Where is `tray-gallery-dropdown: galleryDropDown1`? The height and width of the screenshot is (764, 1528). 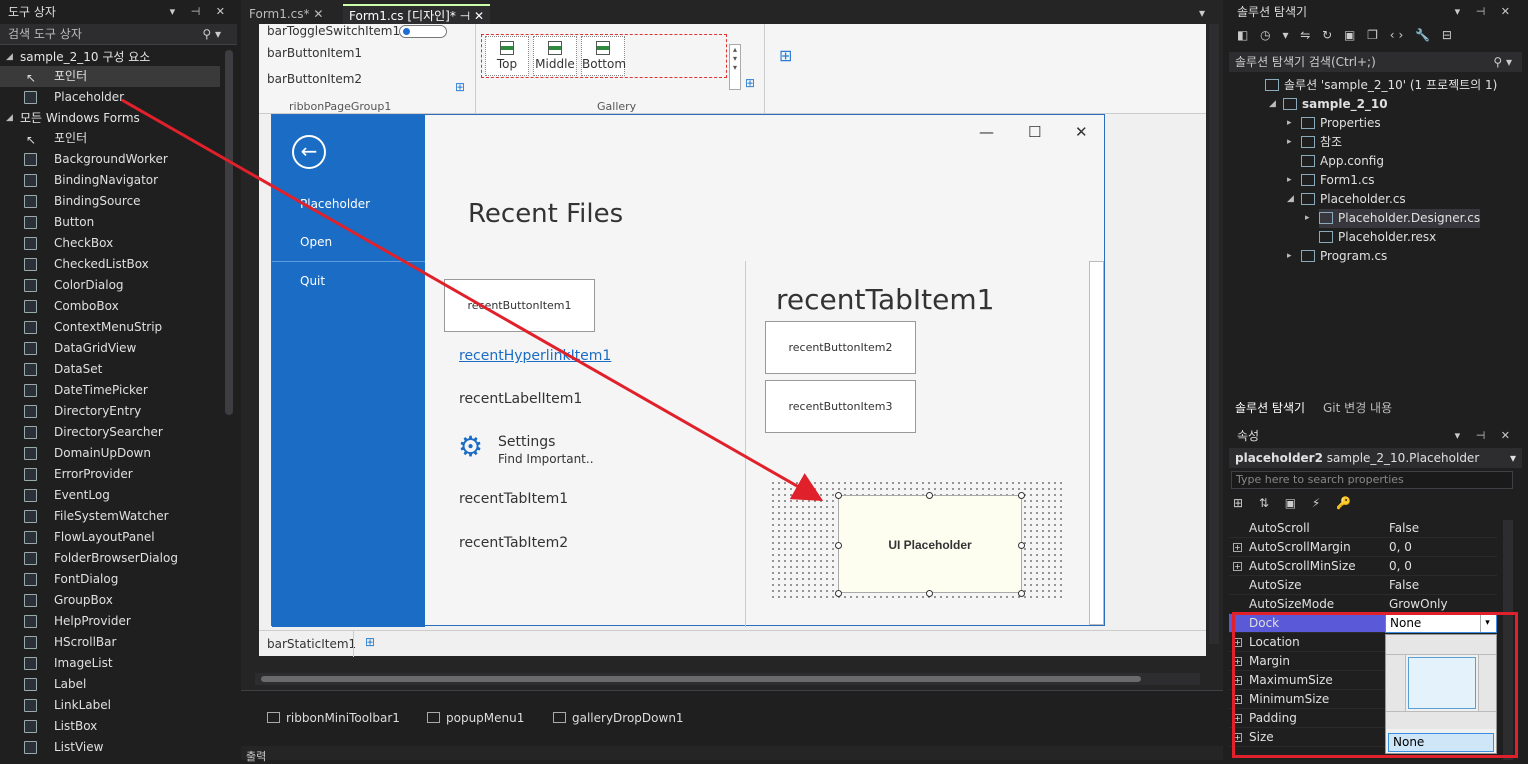 tray-gallery-dropdown: galleryDropDown1 is located at coordinates (618, 718).